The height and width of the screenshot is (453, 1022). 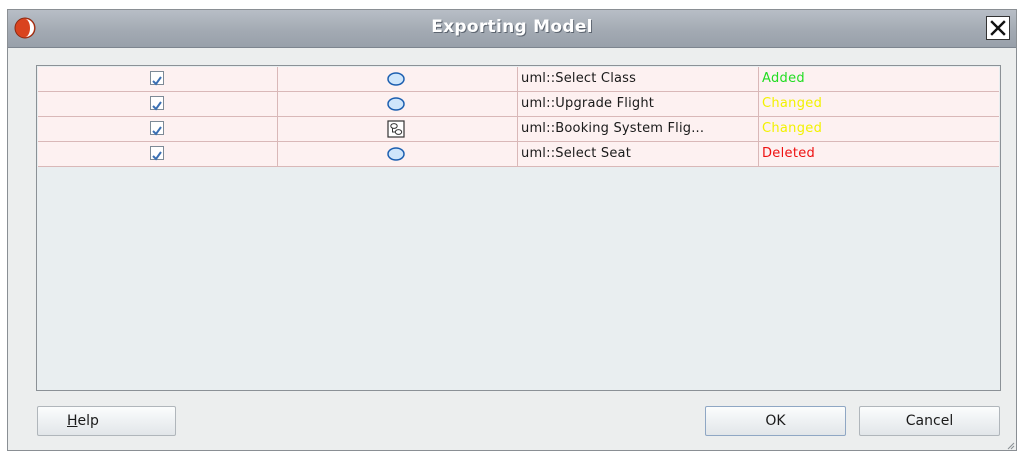 I want to click on close-icon, so click(x=998, y=28).